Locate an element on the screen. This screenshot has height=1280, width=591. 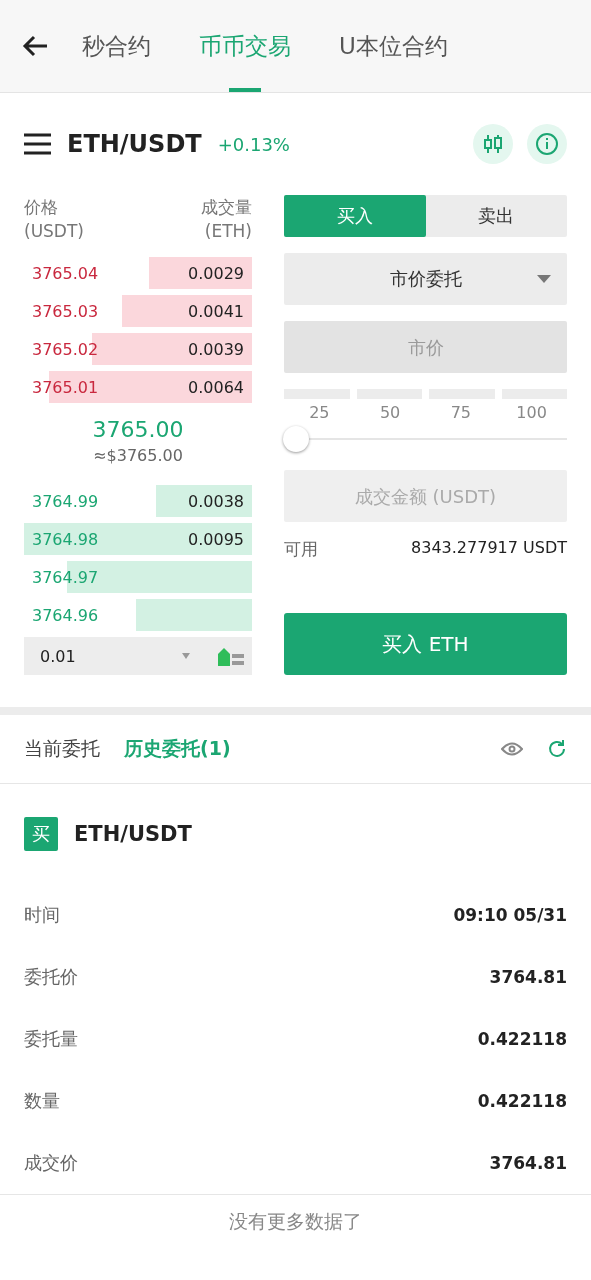
last-price-usd: ≈$3765.00 is located at coordinates (138, 455).